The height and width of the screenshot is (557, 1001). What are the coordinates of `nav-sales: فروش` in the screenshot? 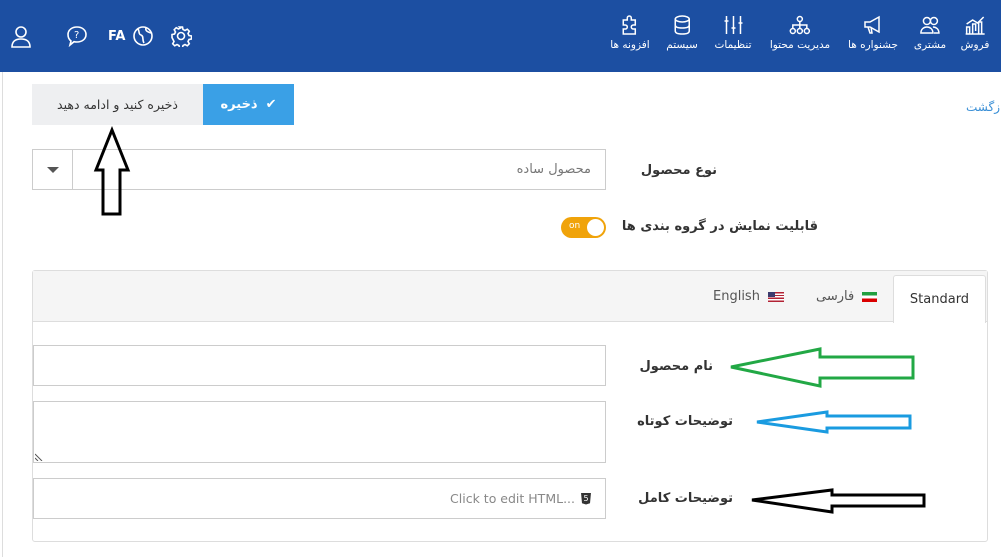 It's located at (975, 32).